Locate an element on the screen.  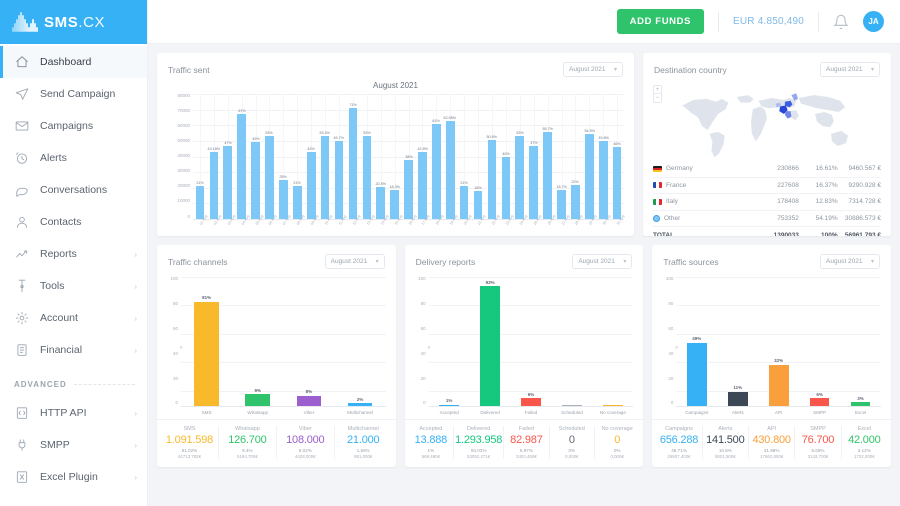
bar-slot: 49.7% is located at coordinates (339, 156).